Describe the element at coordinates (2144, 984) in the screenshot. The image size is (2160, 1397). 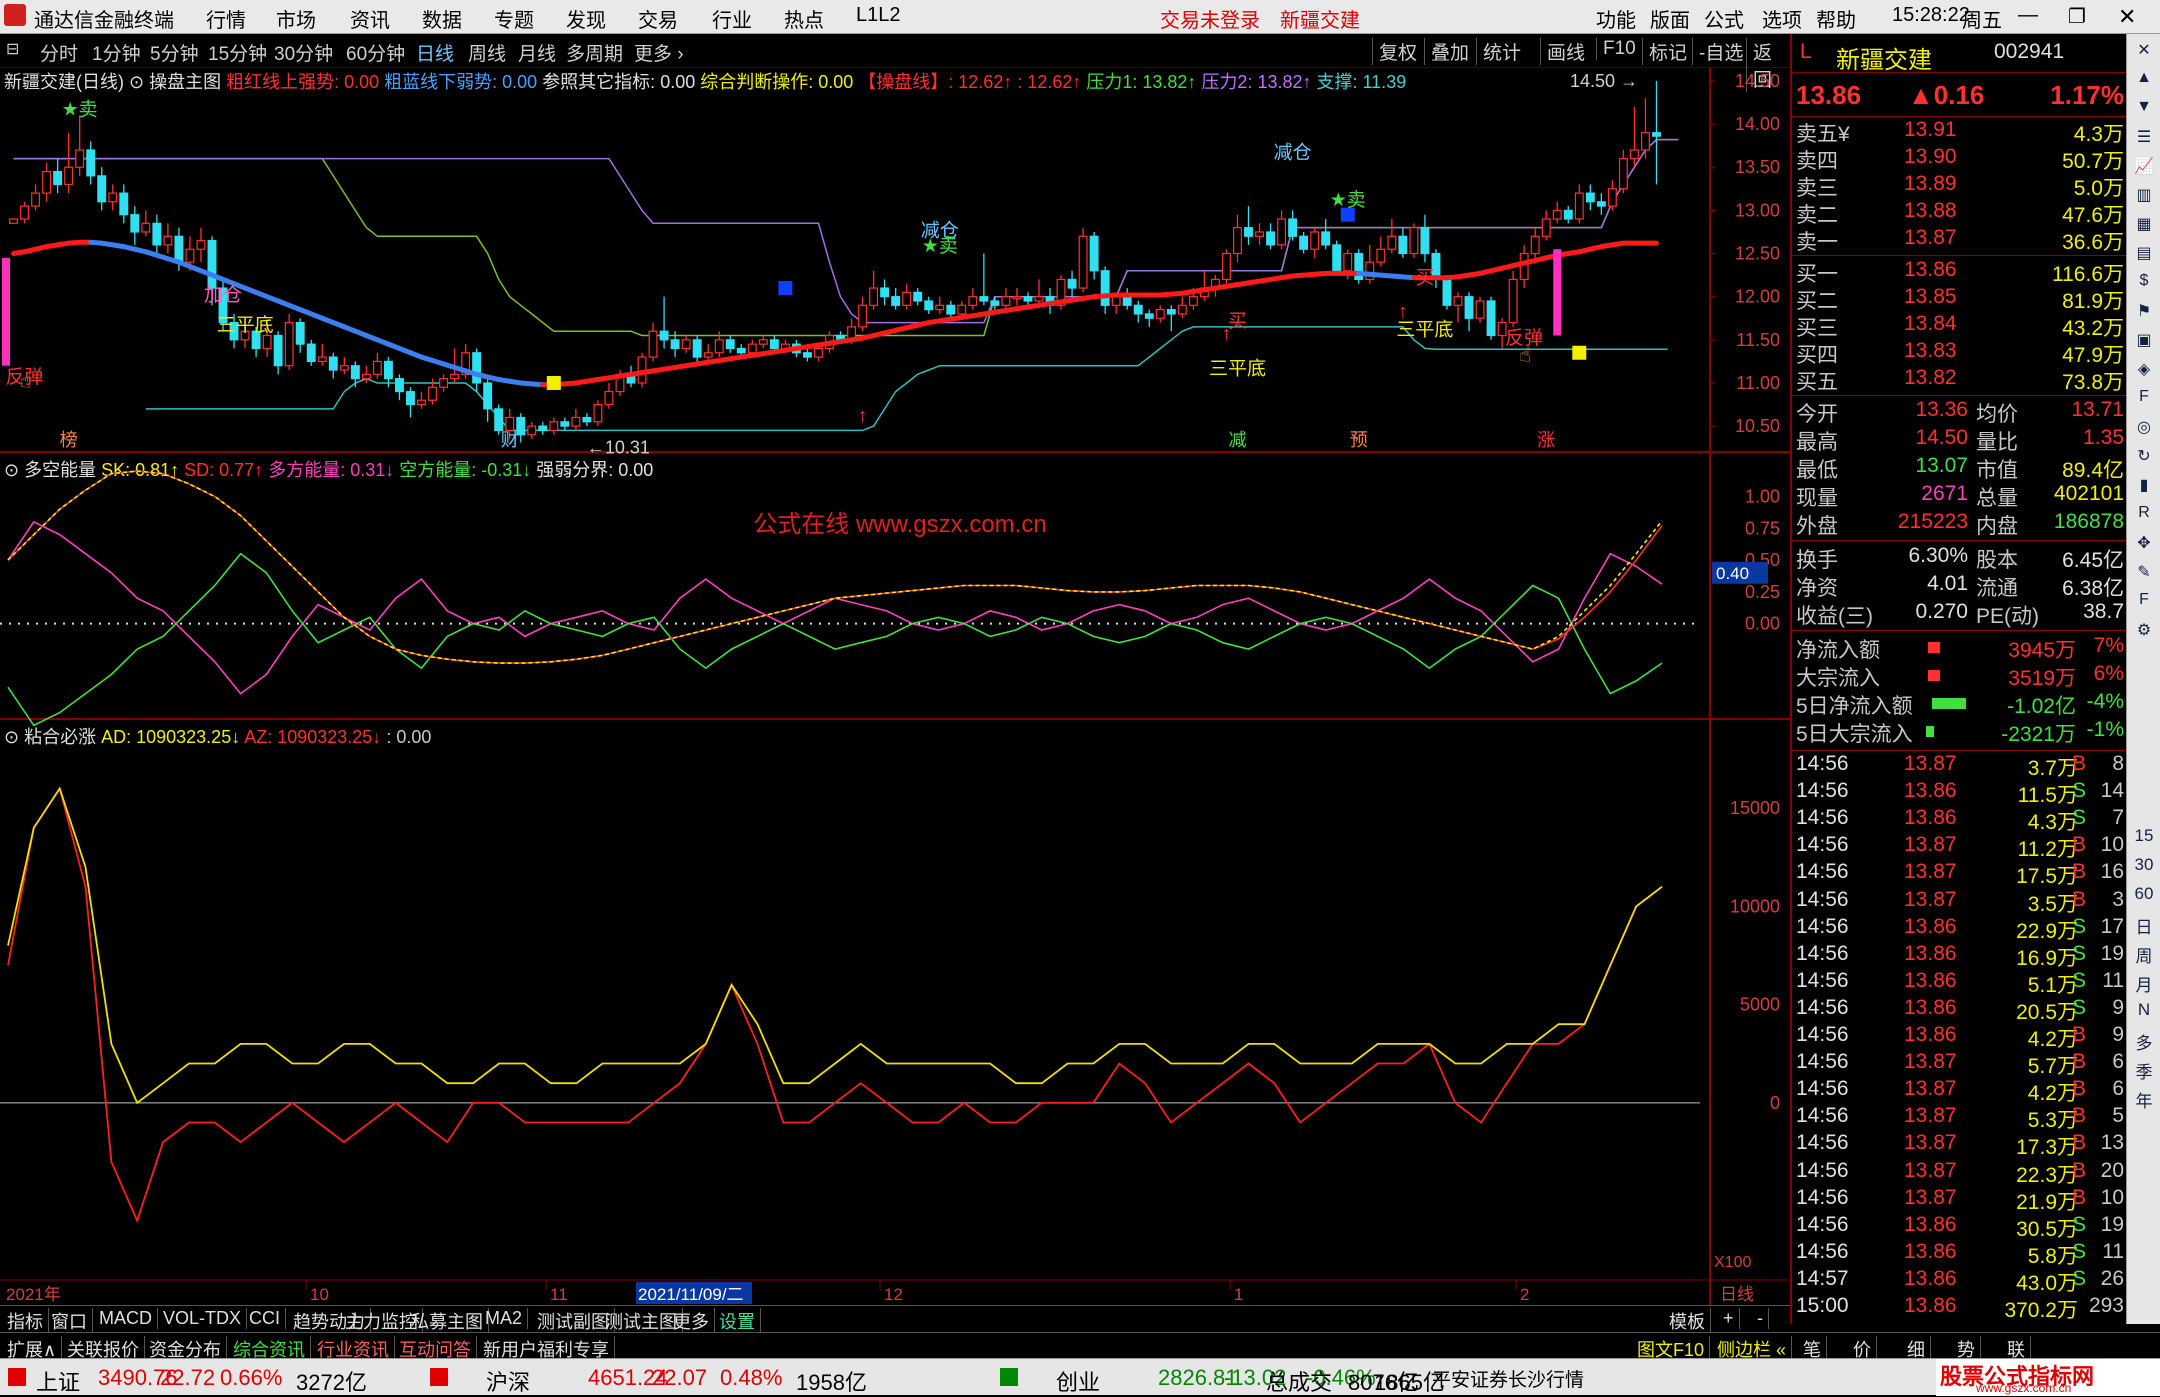
I see `period-shortcut: 月` at that location.